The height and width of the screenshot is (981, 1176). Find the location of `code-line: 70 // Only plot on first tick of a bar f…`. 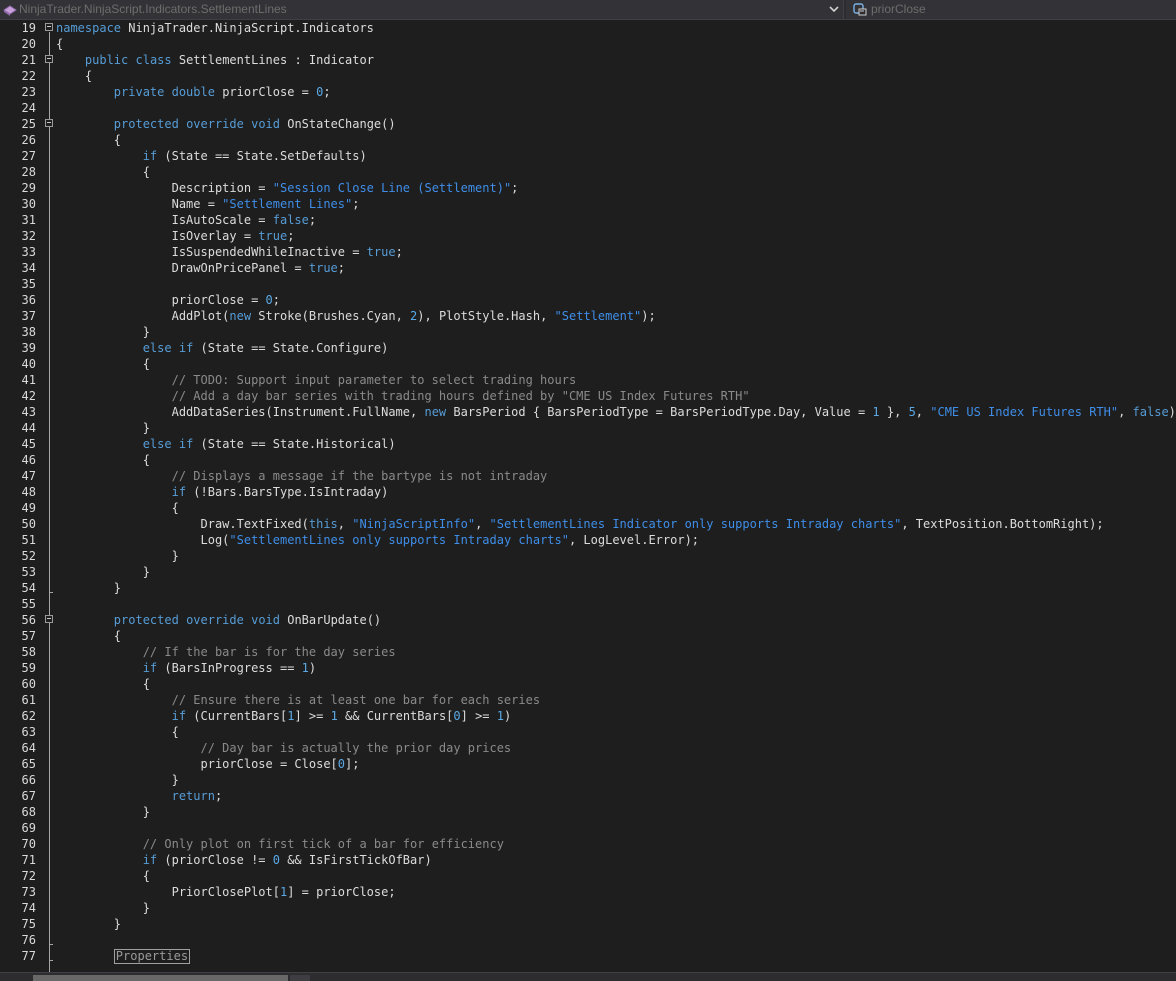

code-line: 70 // Only plot on first tick of a bar f… is located at coordinates (588, 844).